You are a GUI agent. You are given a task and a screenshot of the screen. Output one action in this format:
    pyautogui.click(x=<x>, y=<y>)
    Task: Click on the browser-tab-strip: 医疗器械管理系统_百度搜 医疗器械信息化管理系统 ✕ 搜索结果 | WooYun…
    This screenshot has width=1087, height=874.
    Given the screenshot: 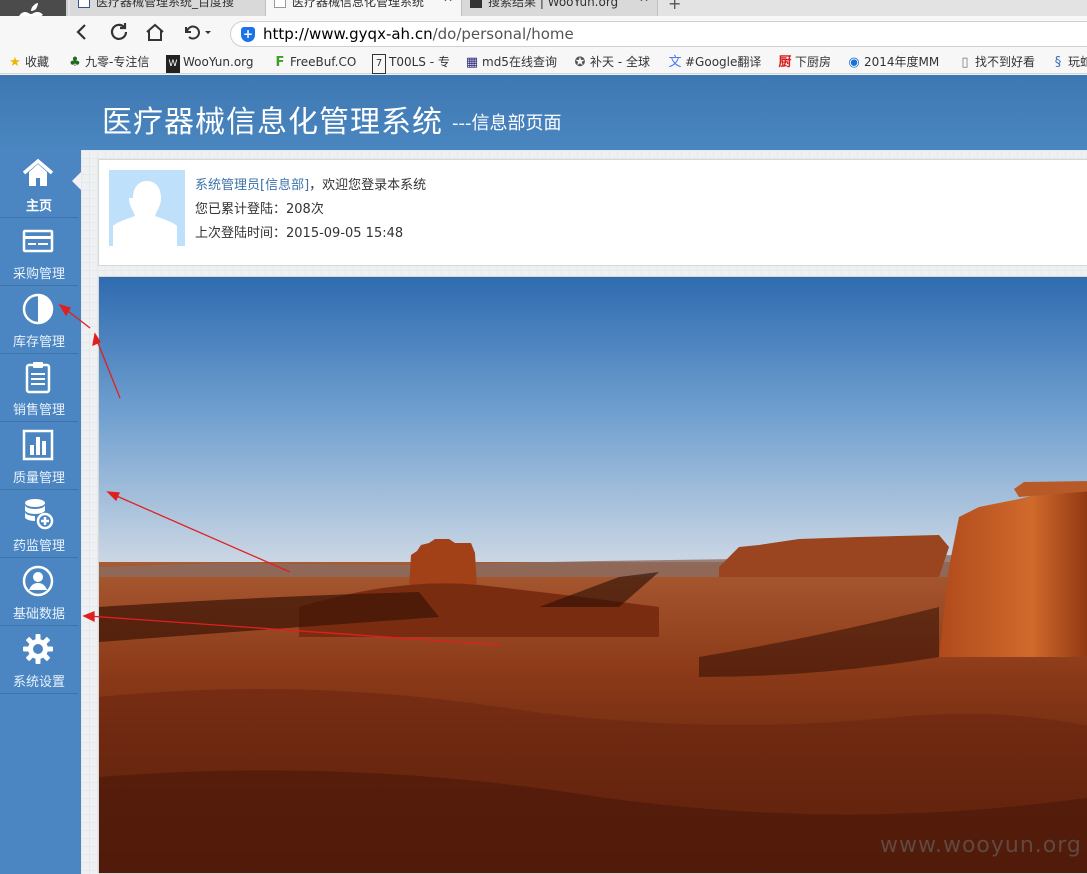 What is the action you would take?
    pyautogui.click(x=543, y=20)
    